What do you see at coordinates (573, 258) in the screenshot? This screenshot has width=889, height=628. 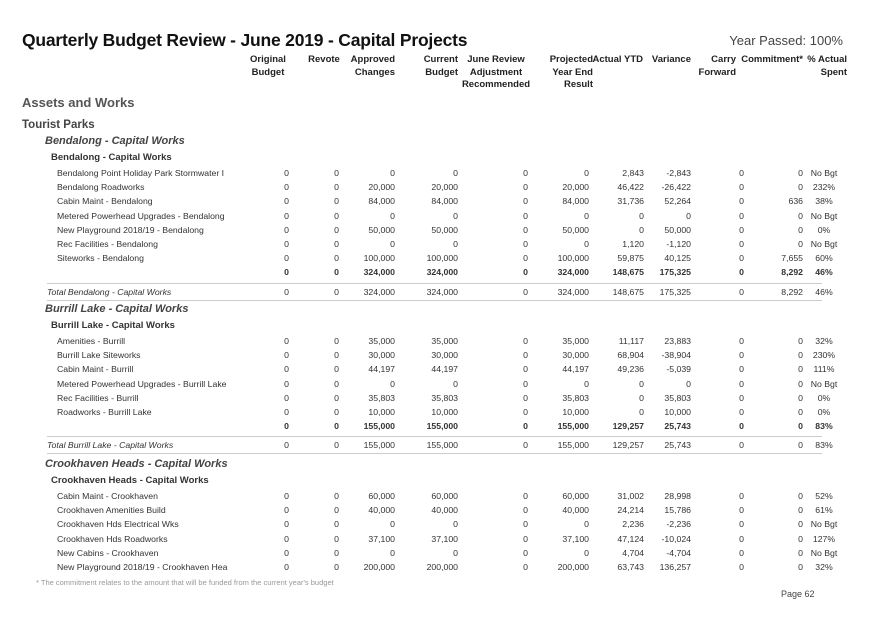 I see `cell-col-5: 100,000` at bounding box center [573, 258].